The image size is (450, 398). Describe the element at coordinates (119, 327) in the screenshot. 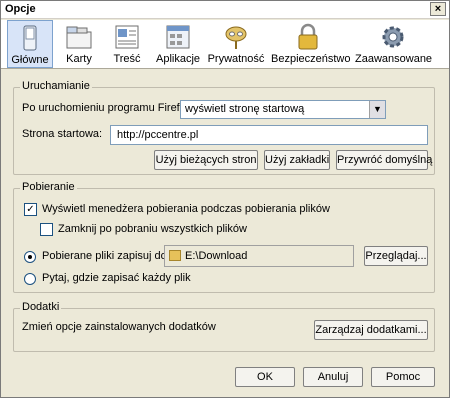

I see `addons-description: Zmień opcje zainstalowanych dodatków` at that location.